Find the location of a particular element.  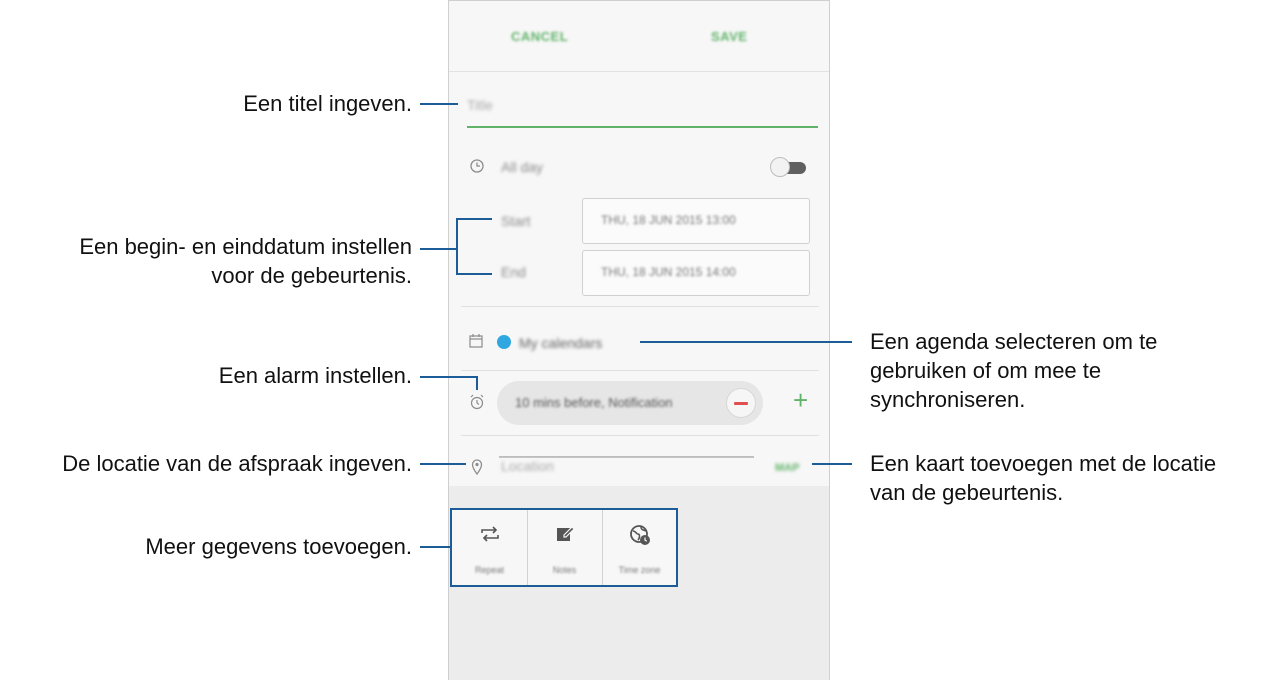

time-zone-button: Time zone is located at coordinates (639, 547).